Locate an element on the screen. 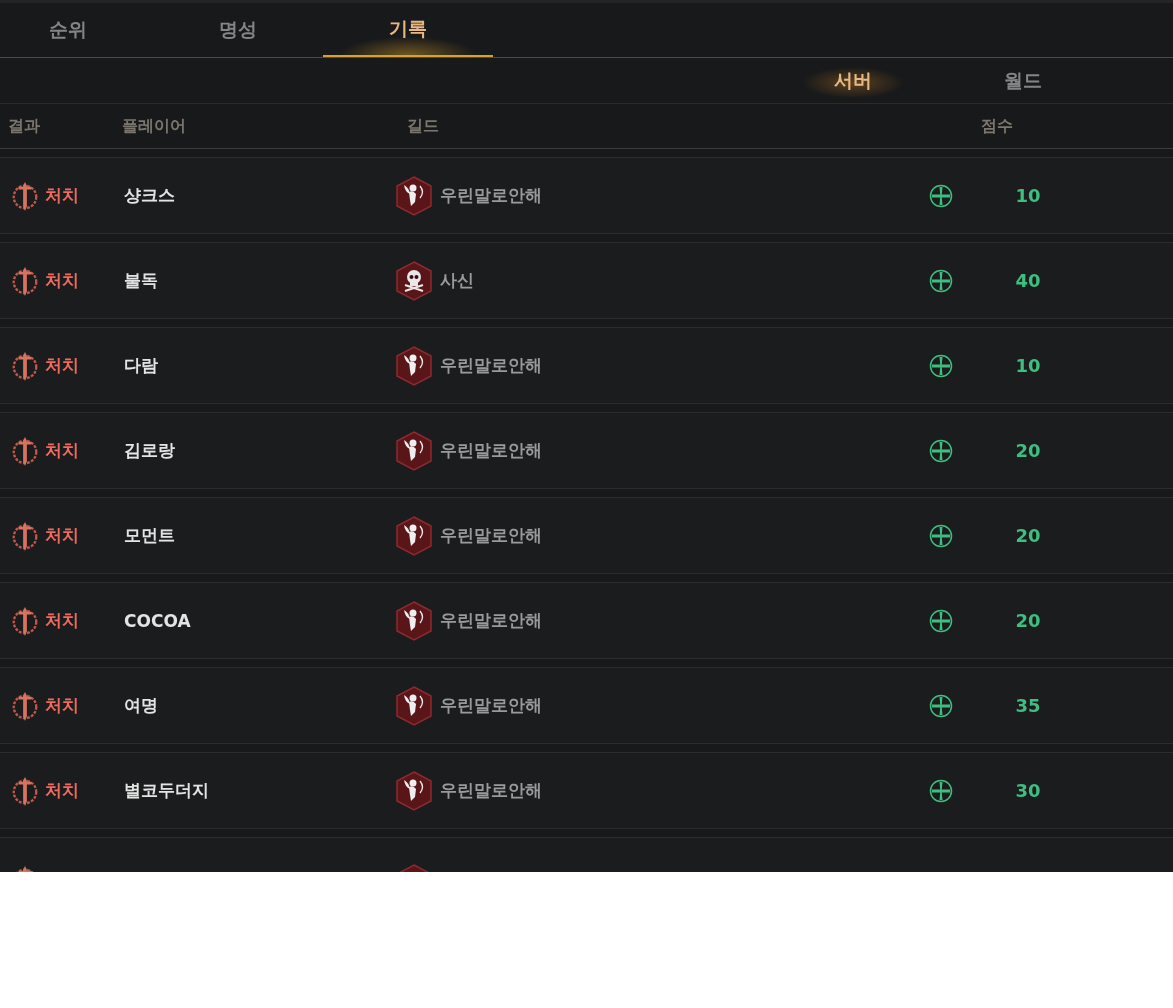 Image resolution: width=1173 pixels, height=1008 pixels. player-name: 별코두더지 is located at coordinates (167, 790).